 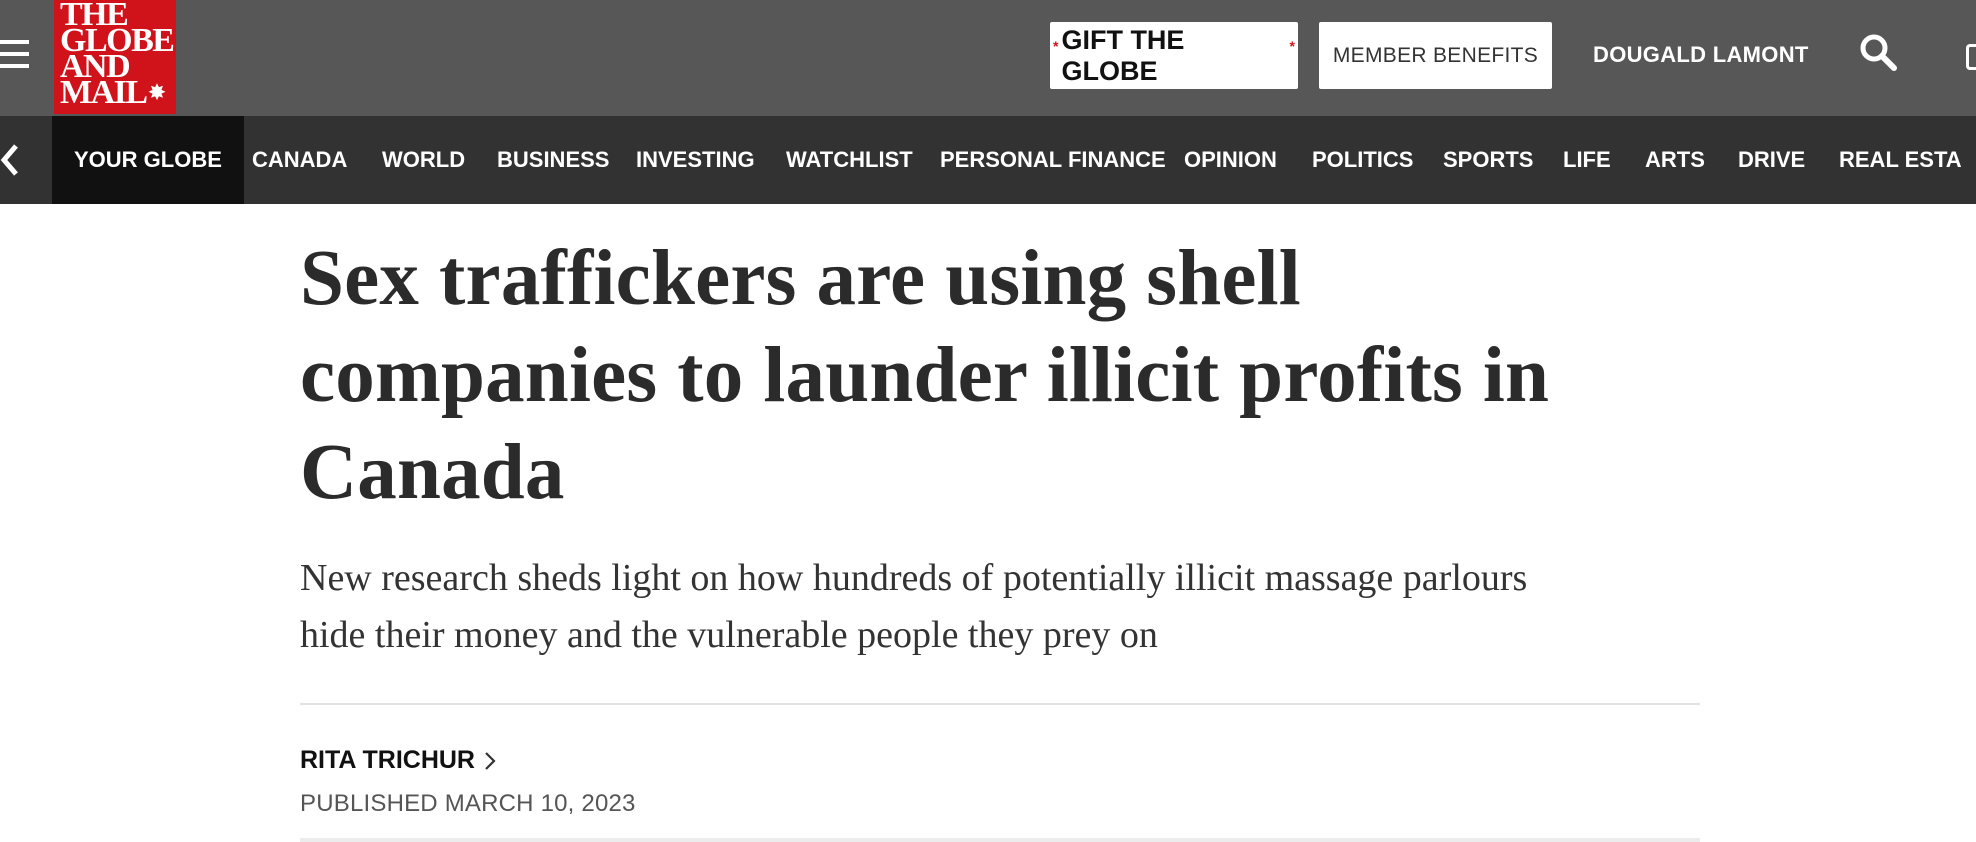 I want to click on nav-item-real-estate: REAL ESTA, so click(x=1900, y=160).